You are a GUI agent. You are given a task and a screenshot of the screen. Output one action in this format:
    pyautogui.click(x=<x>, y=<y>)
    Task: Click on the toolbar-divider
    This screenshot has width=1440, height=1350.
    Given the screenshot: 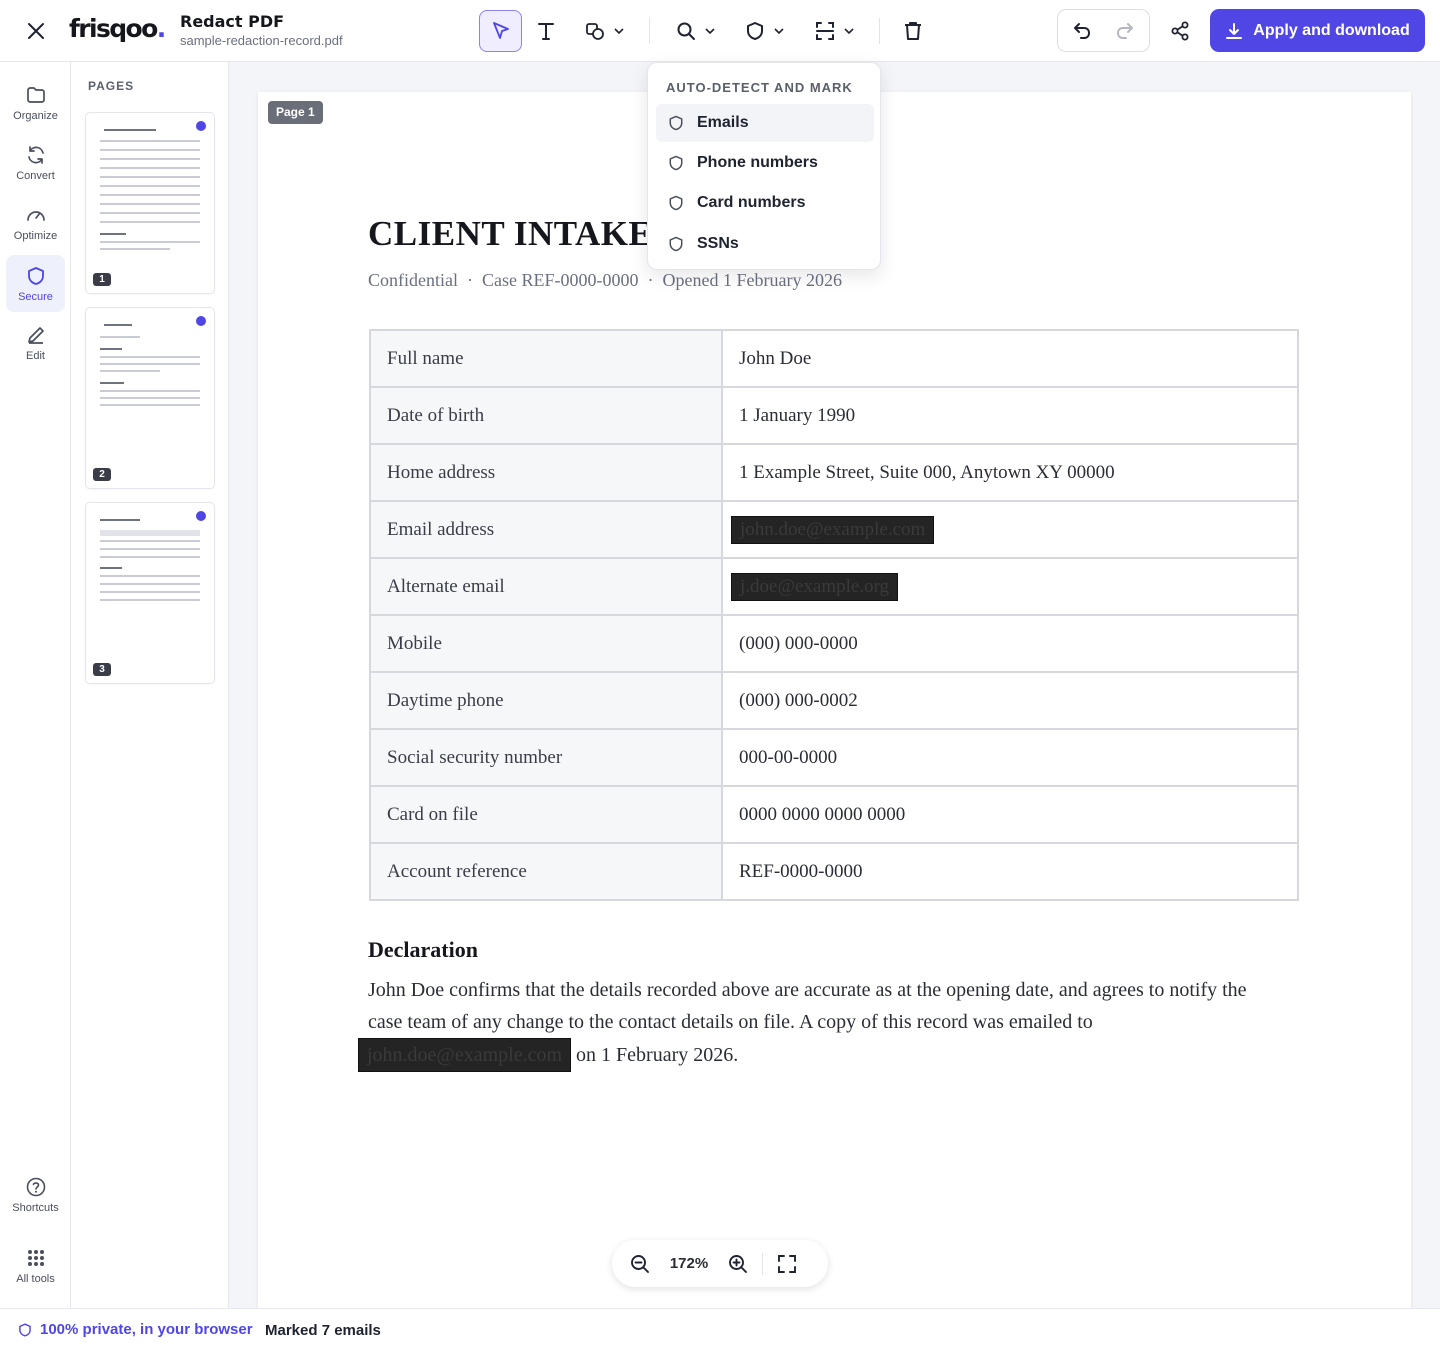 What is the action you would take?
    pyautogui.click(x=879, y=31)
    